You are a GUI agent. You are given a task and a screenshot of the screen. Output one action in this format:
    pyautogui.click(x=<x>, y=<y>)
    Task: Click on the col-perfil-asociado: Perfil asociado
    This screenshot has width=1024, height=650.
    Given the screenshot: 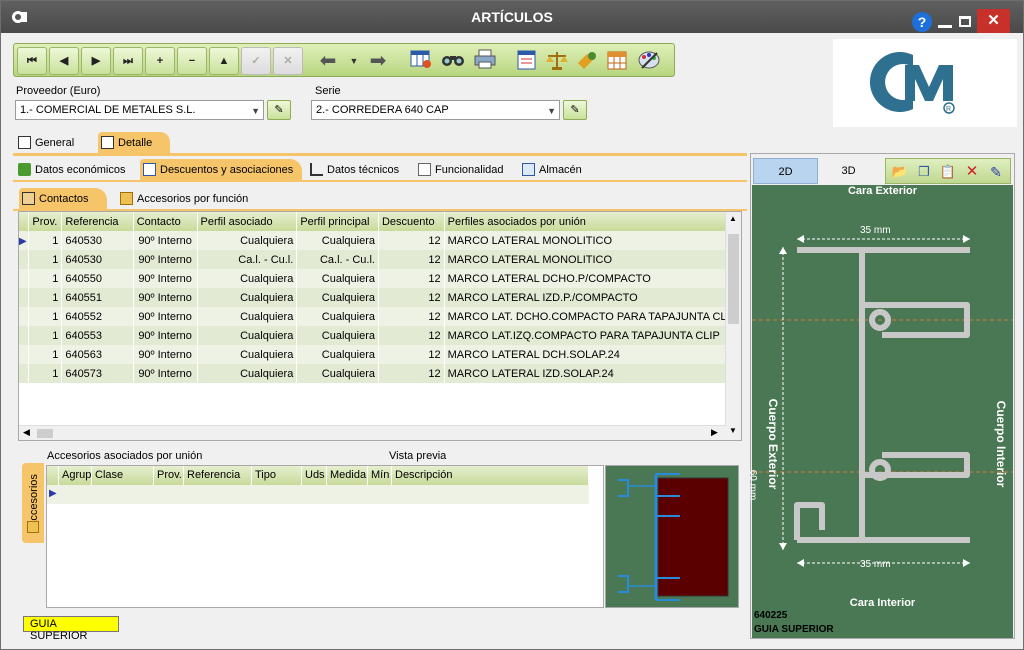 What is the action you would take?
    pyautogui.click(x=247, y=221)
    